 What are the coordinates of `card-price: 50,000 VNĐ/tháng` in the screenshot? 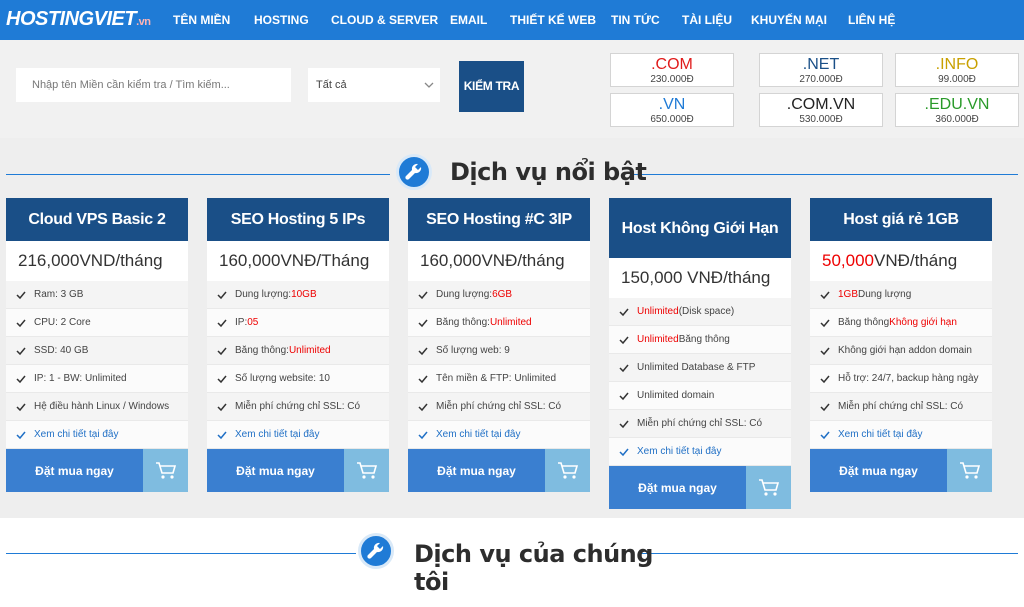 It's located at (901, 261).